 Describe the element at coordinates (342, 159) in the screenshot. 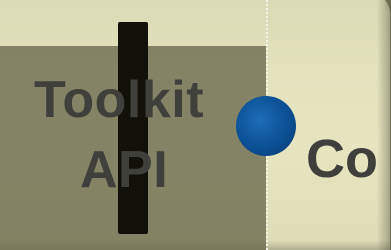

I see `overlay-label-right: Co` at that location.